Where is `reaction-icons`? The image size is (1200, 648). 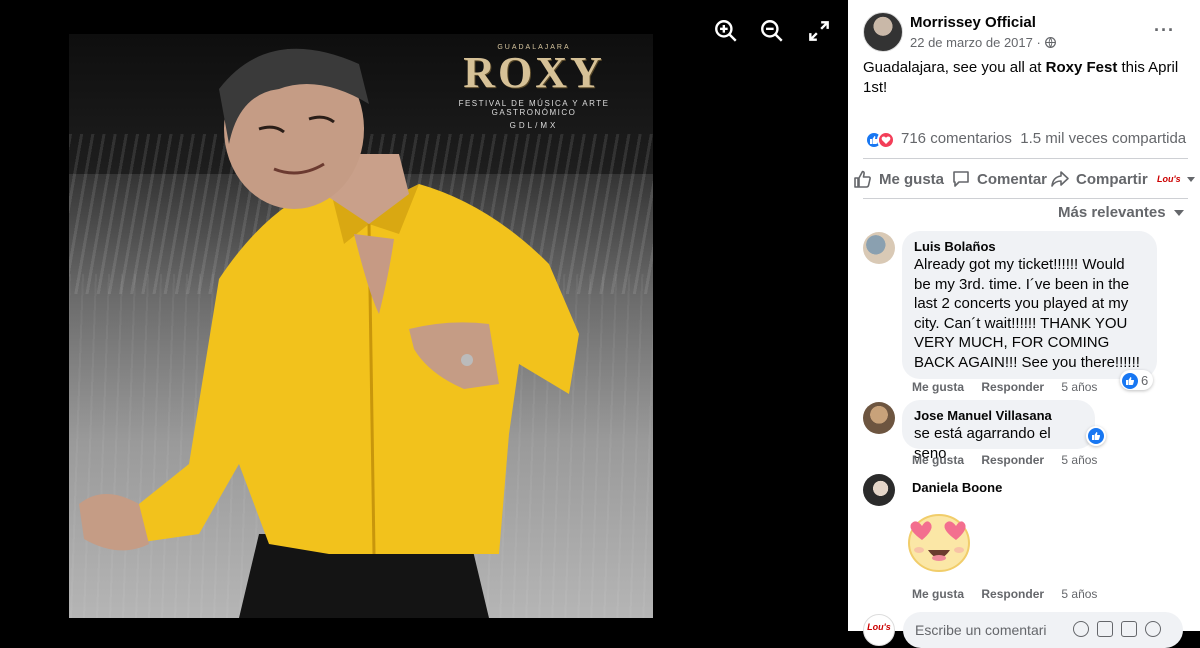
reaction-icons is located at coordinates (881, 139).